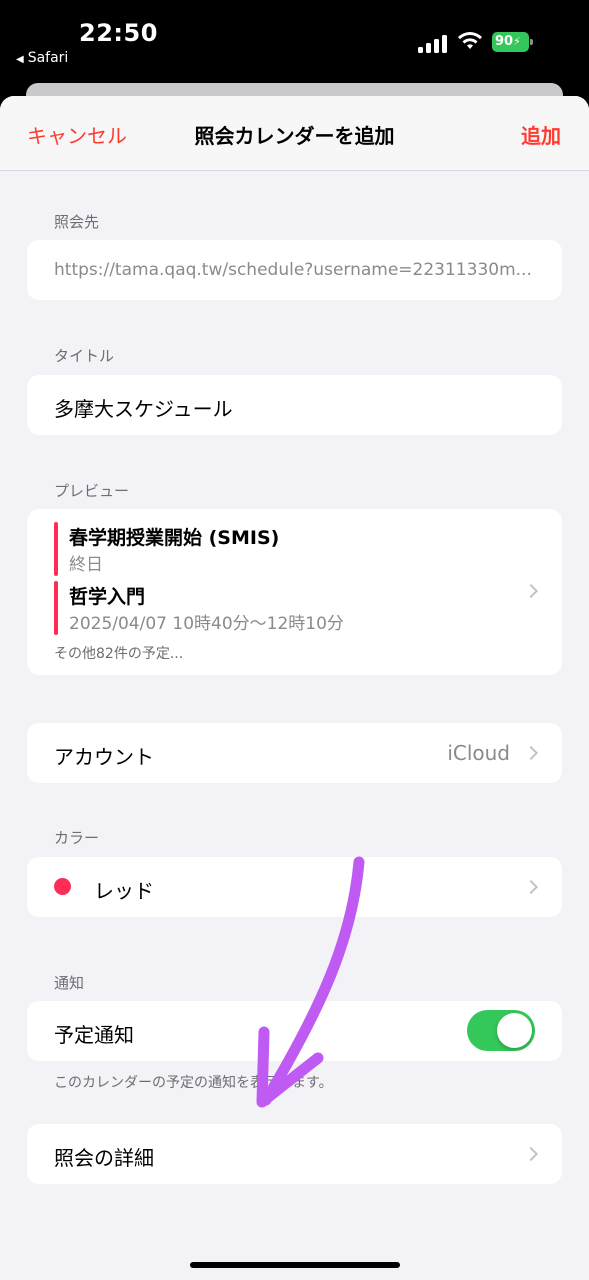  Describe the element at coordinates (48, 58) in the screenshot. I see `back-app-label: Safari` at that location.